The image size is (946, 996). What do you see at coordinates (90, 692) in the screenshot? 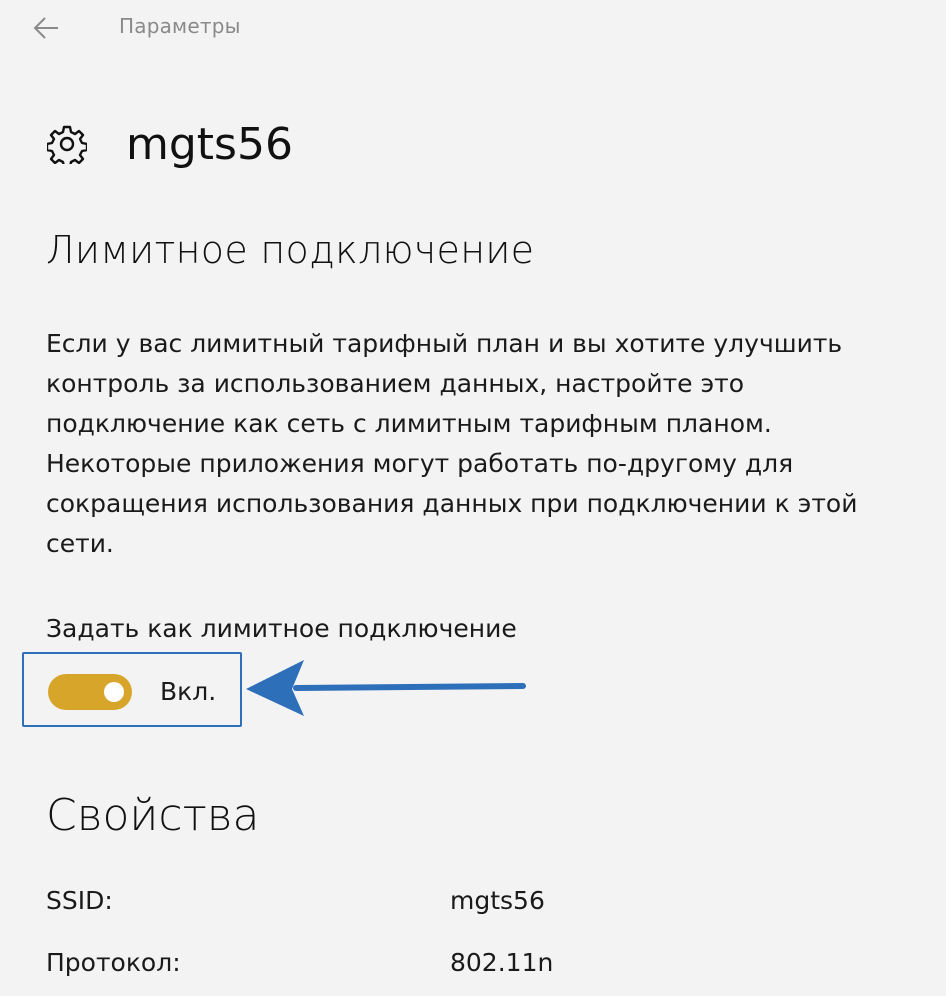
I see `metered-toggle-switch` at bounding box center [90, 692].